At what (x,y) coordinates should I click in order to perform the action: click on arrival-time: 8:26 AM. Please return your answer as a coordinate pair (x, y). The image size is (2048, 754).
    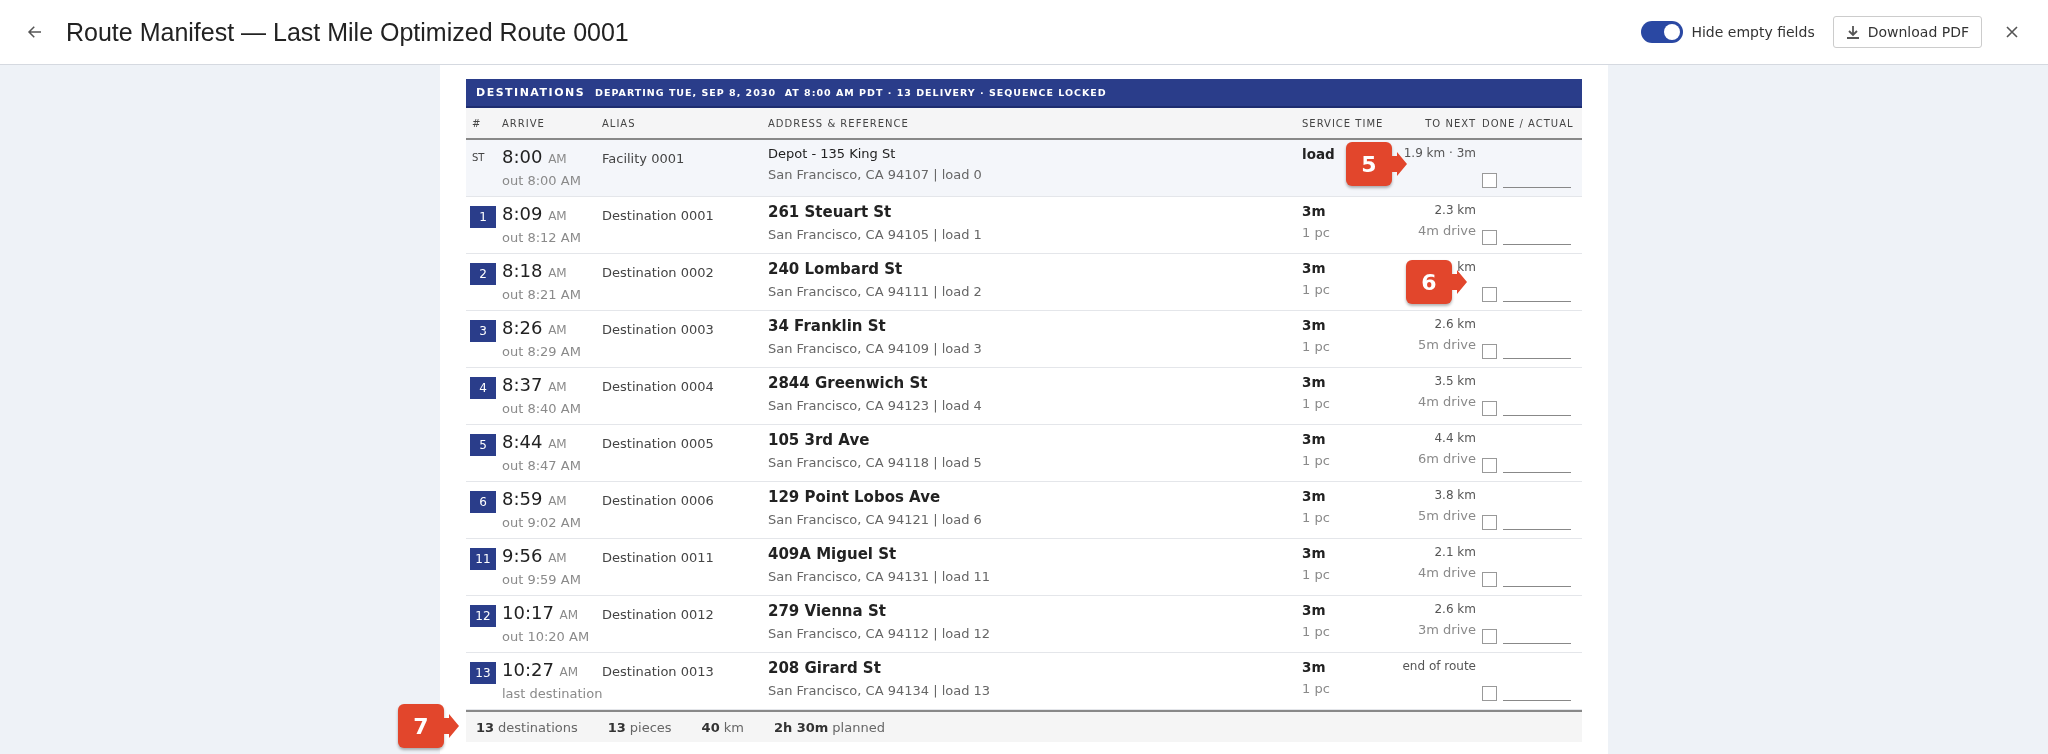
    Looking at the image, I should click on (534, 327).